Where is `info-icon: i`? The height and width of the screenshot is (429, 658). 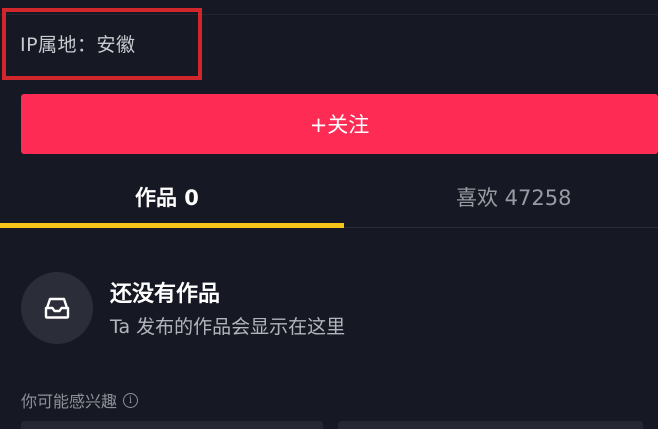 info-icon: i is located at coordinates (131, 400).